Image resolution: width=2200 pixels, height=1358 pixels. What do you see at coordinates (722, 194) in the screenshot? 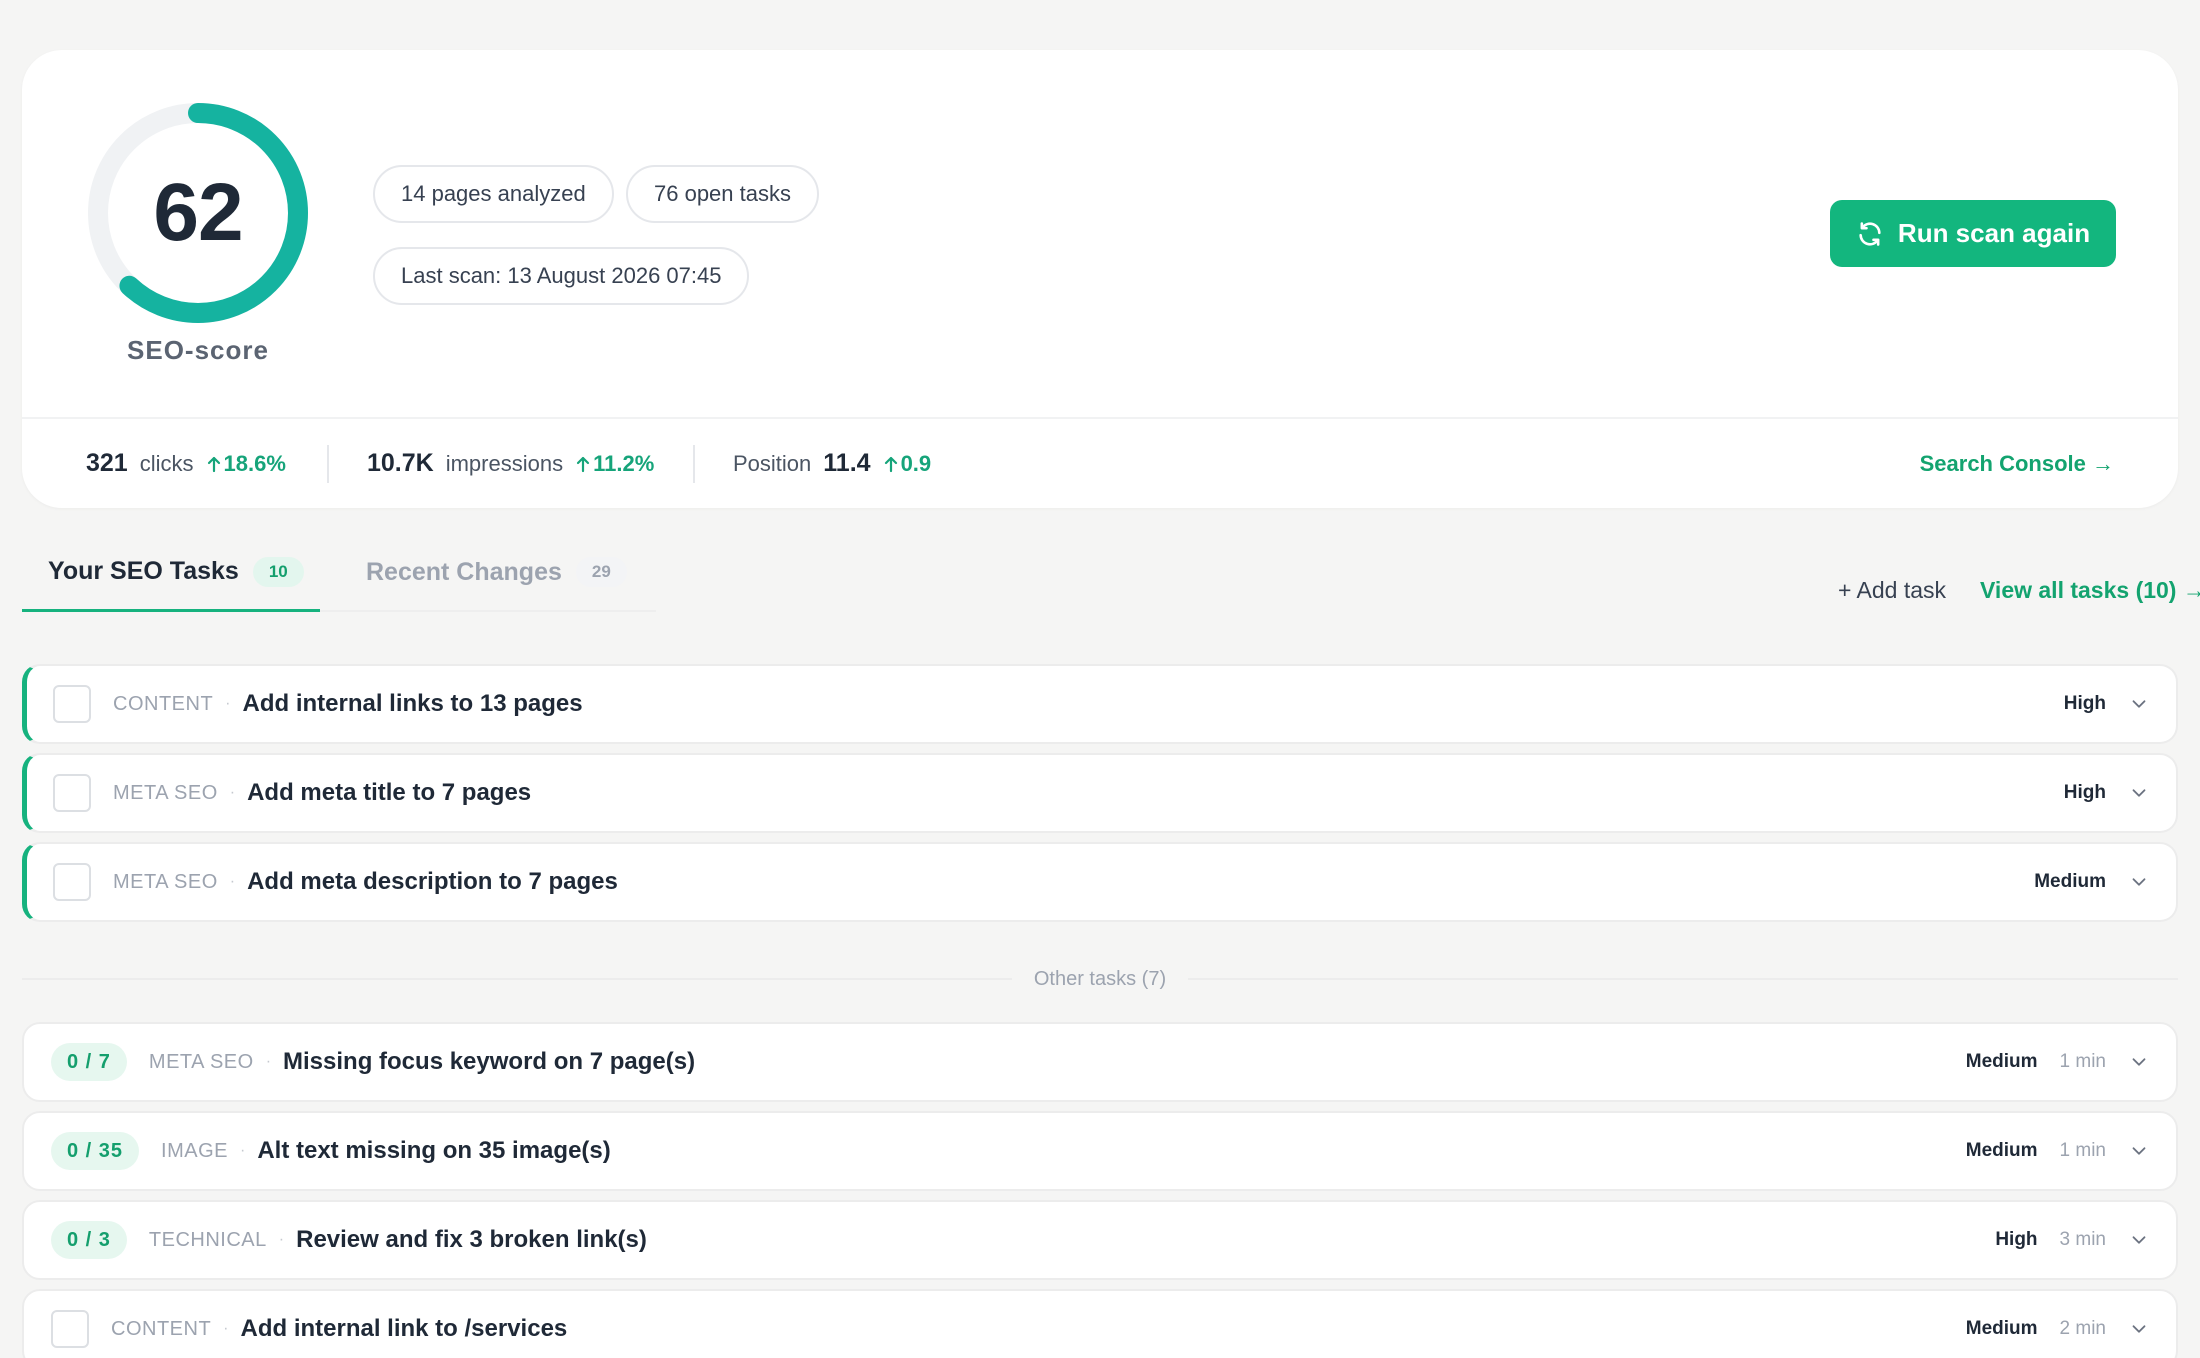
I see `open-tasks-pill: 76 open tasks` at bounding box center [722, 194].